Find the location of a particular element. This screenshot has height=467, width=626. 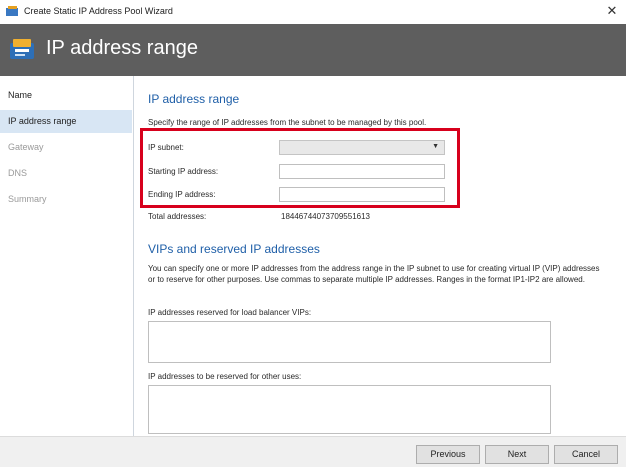

previous-button: Previous is located at coordinates (448, 454).